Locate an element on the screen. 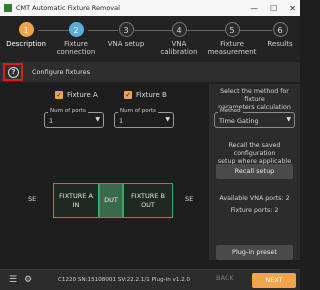 The width and height of the screenshot is (320, 290). section-title: Configure fixtures is located at coordinates (61, 72).